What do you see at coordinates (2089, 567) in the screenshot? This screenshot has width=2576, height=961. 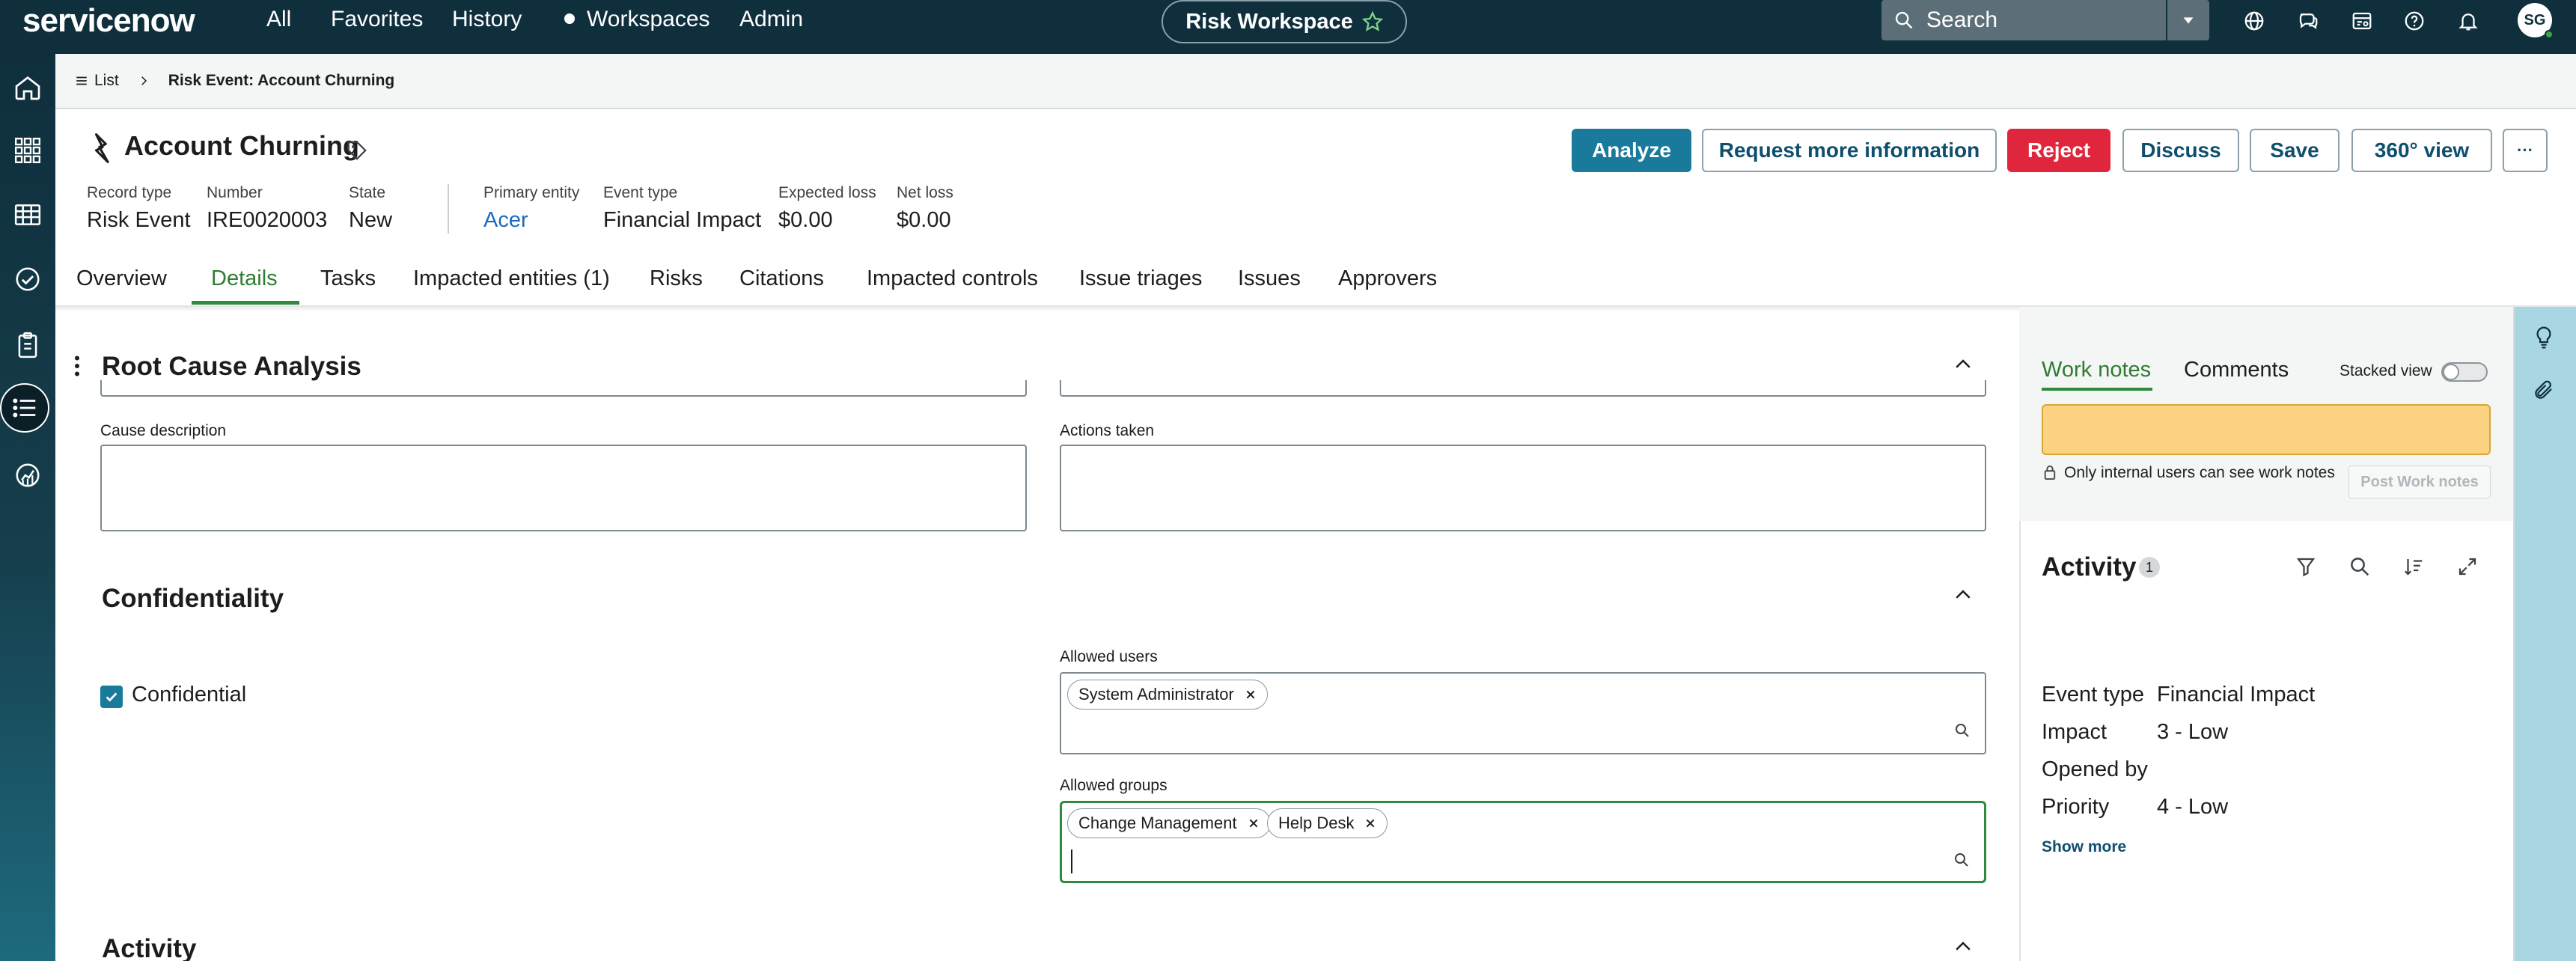 I see `activity-panel-title: Activity` at bounding box center [2089, 567].